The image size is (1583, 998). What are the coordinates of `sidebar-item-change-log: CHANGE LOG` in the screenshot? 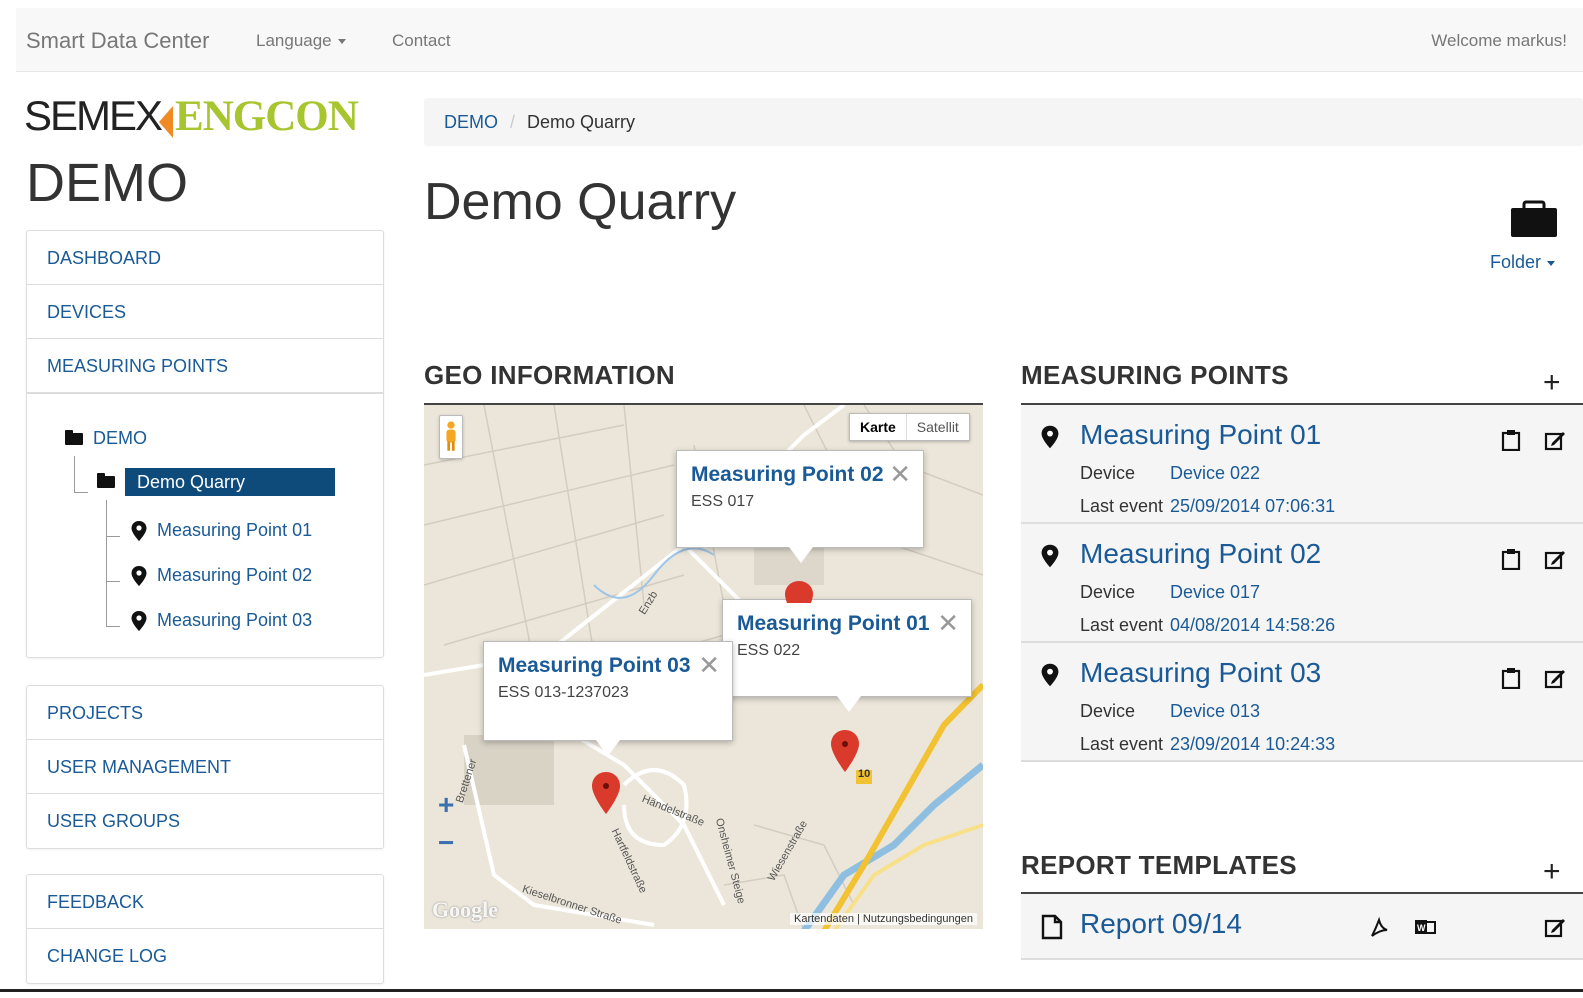 It's located at (205, 956).